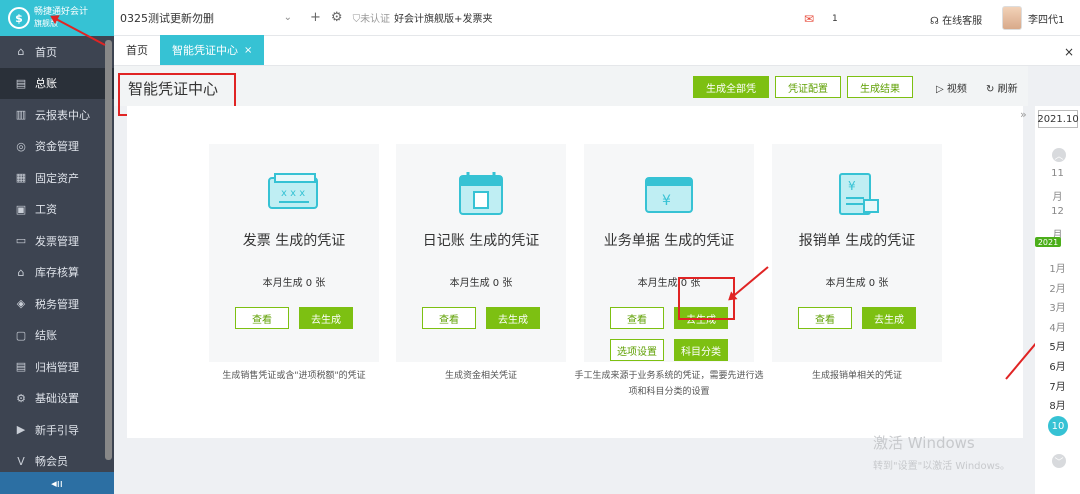 The width and height of the screenshot is (1080, 494). I want to click on selected-month: 10, so click(1058, 426).